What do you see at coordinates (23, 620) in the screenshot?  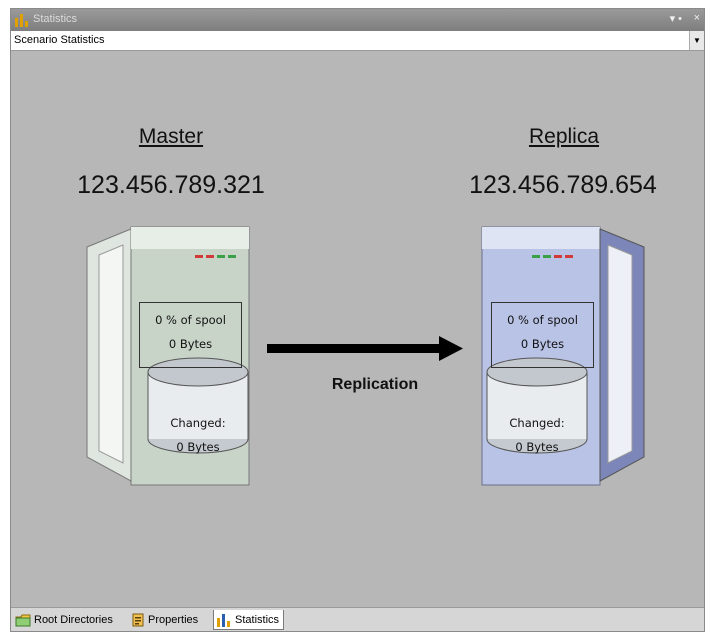 I see `folder-icon` at bounding box center [23, 620].